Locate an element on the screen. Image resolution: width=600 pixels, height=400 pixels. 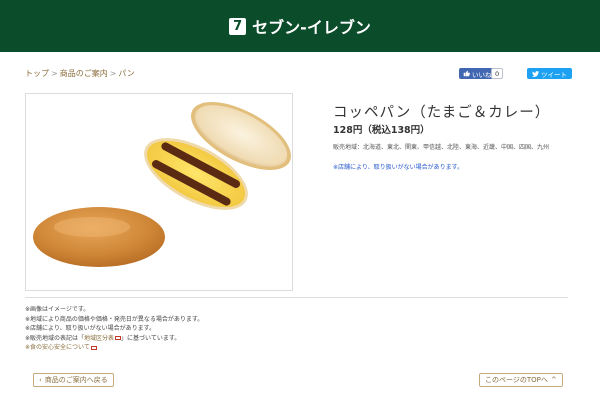
chevron-left-icon: ‹ is located at coordinates (40, 380).